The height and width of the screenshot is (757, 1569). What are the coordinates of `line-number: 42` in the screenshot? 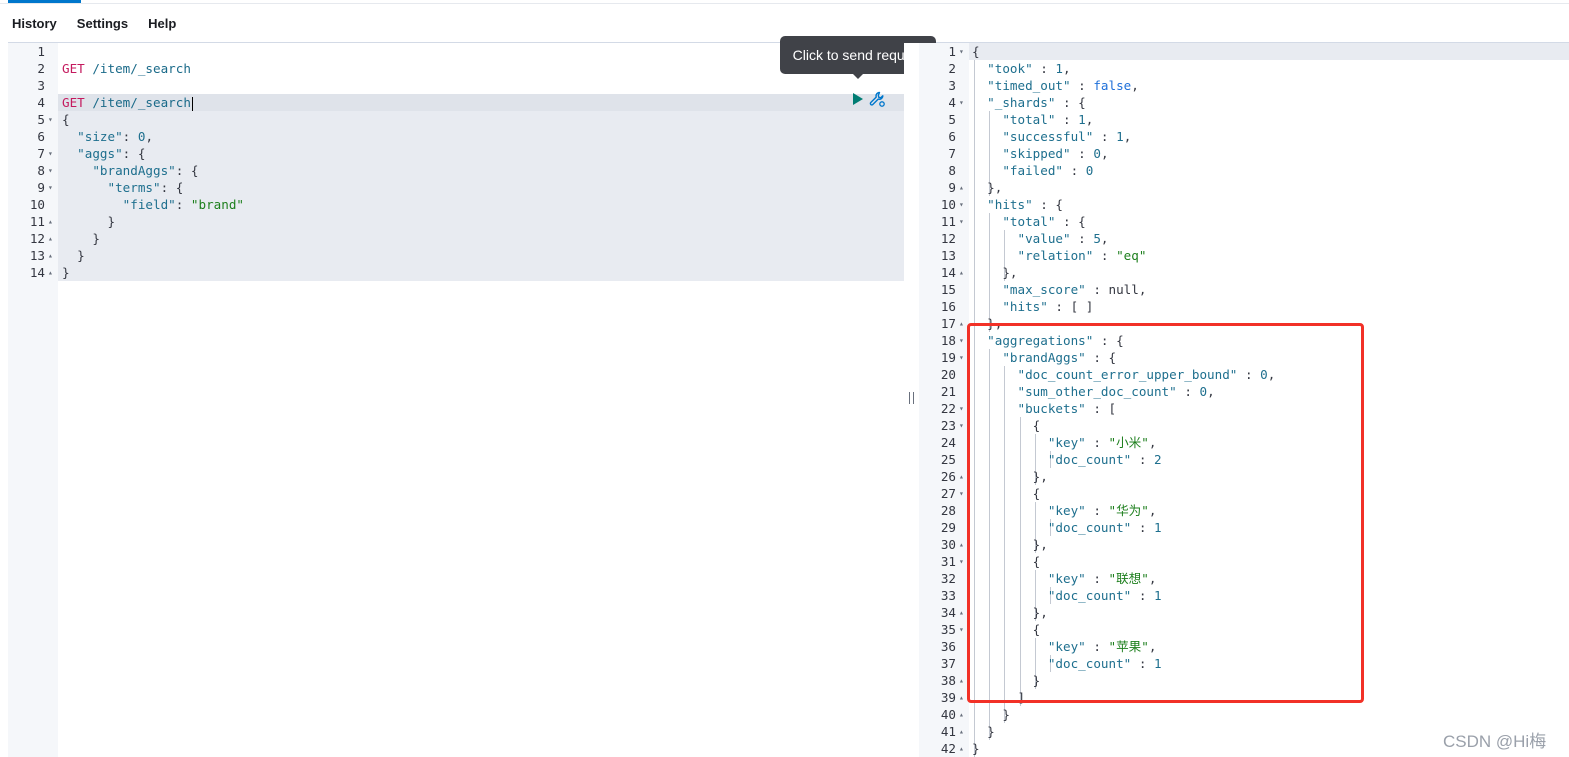 It's located at (948, 748).